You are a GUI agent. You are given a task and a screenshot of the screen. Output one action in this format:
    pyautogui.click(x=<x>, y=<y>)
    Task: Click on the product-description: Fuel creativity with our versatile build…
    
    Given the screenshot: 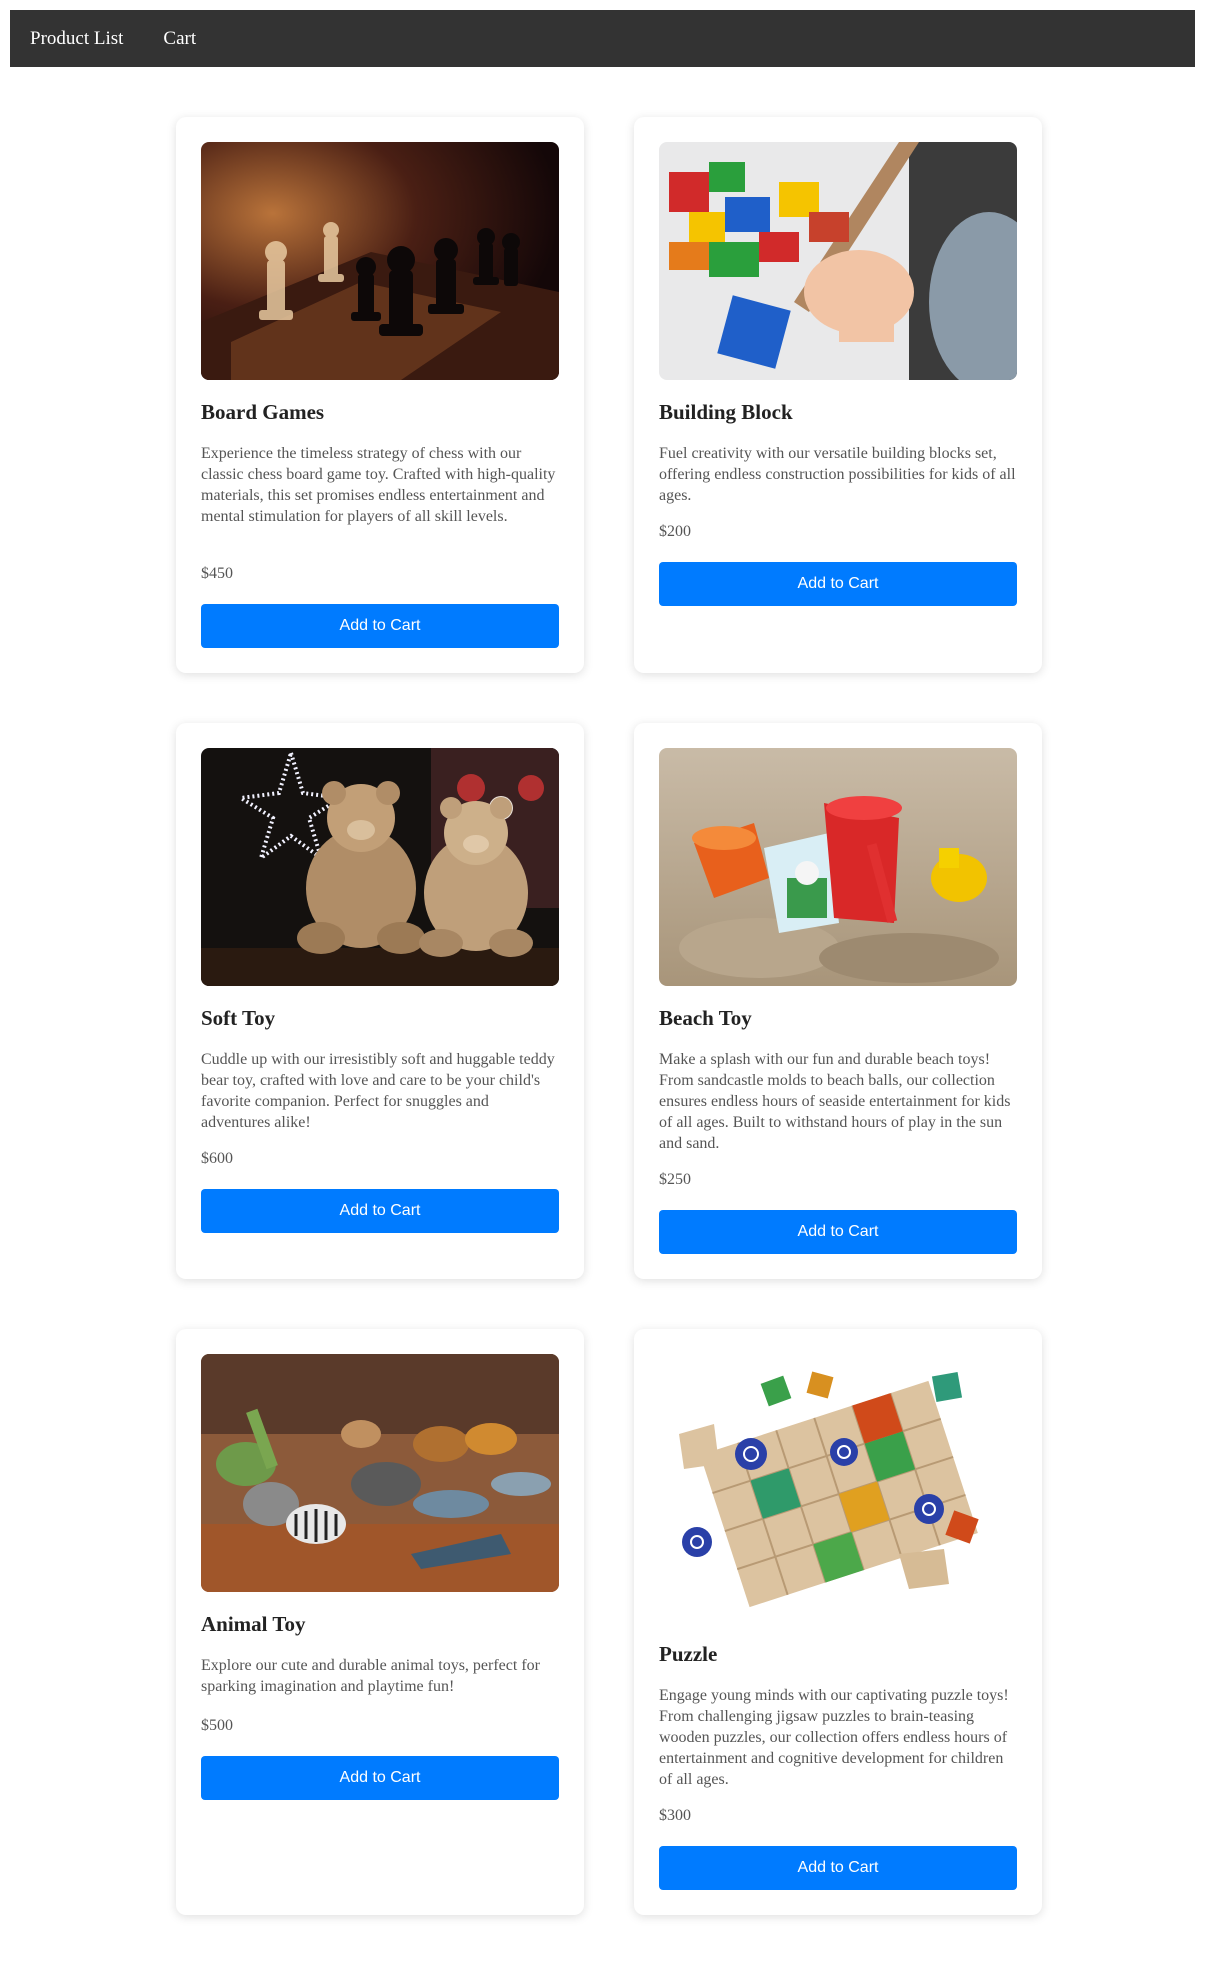 What is the action you would take?
    pyautogui.click(x=837, y=474)
    